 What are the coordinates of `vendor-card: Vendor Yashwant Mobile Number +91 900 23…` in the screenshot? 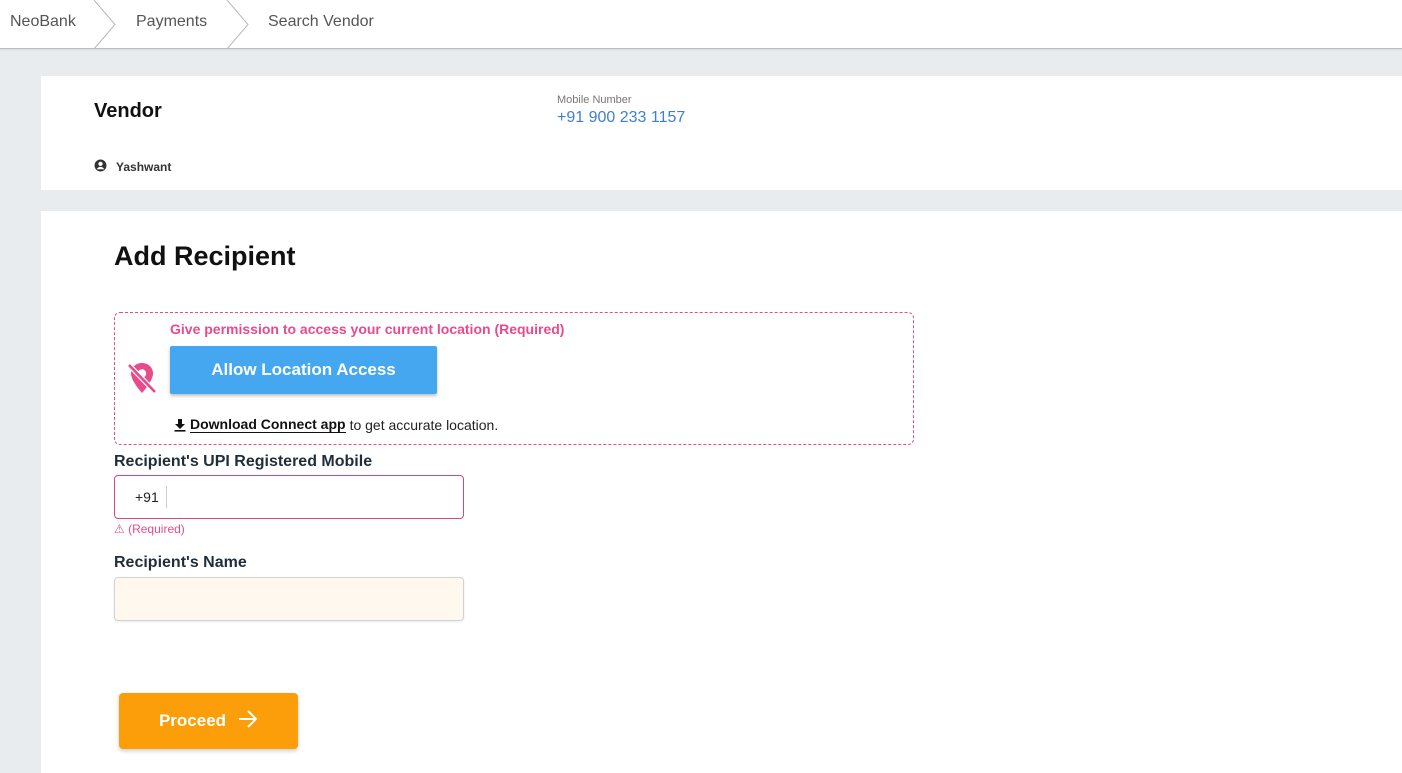 It's located at (721, 133).